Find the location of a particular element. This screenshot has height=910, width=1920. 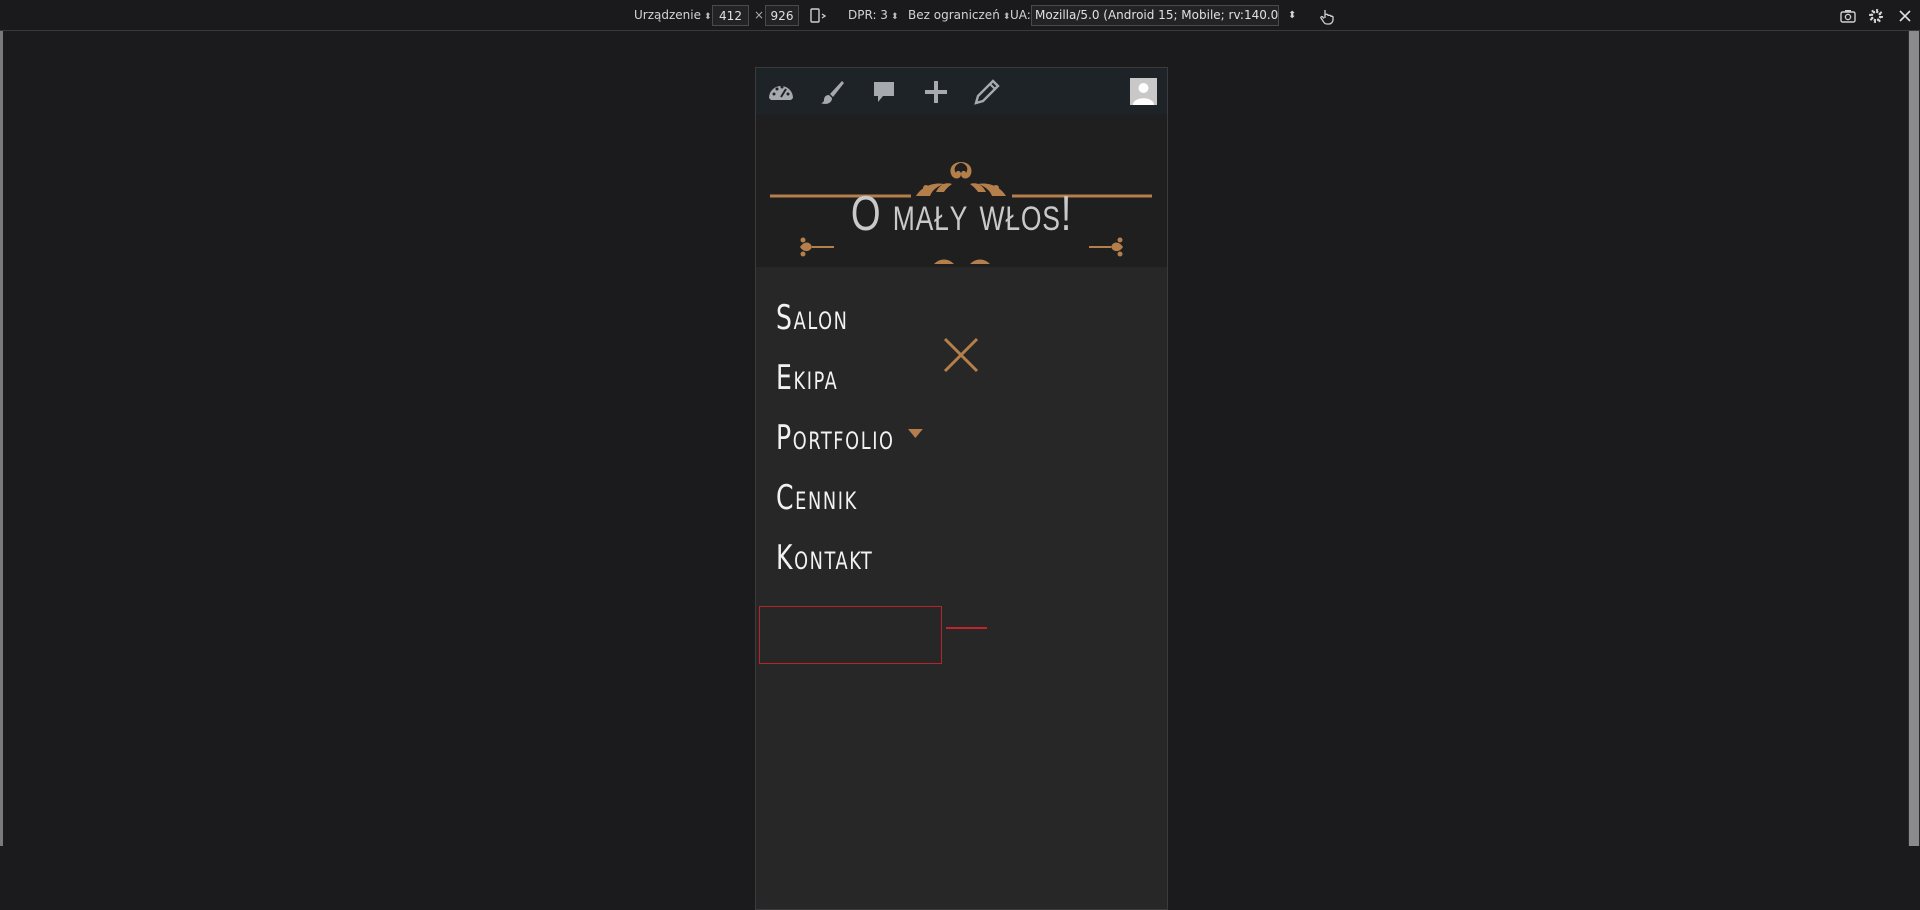

network-throttling-selector: Bez ograniczeń is located at coordinates (959, 15).